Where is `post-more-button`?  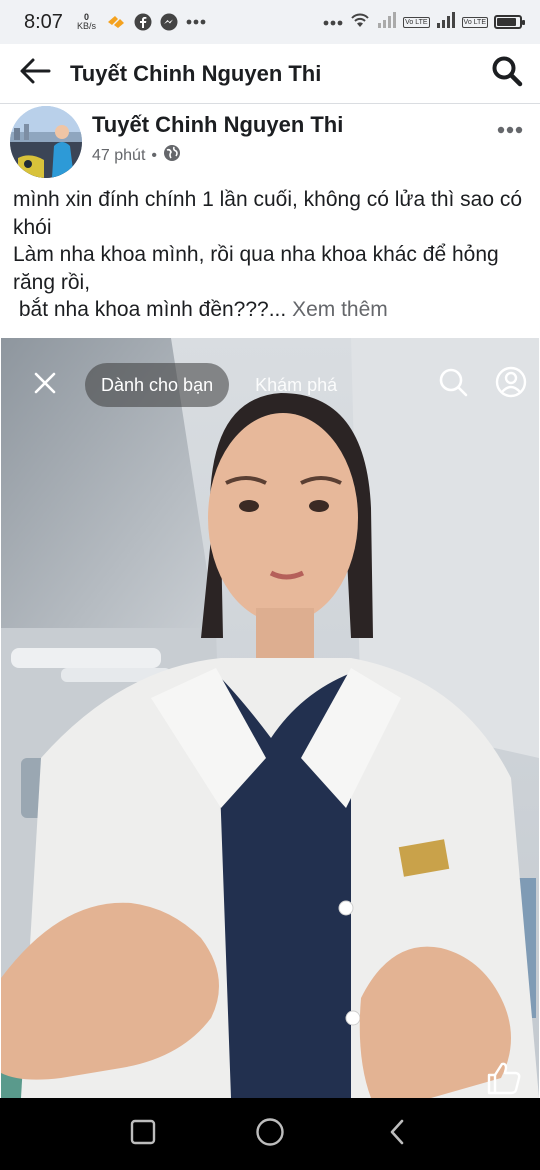
post-more-button is located at coordinates (510, 130).